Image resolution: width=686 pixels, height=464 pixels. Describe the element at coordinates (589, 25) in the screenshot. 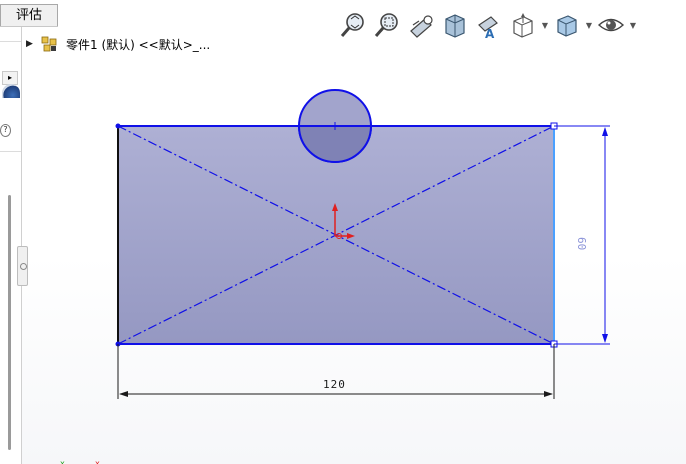

I see `hide-show-dropdown: ▼` at that location.